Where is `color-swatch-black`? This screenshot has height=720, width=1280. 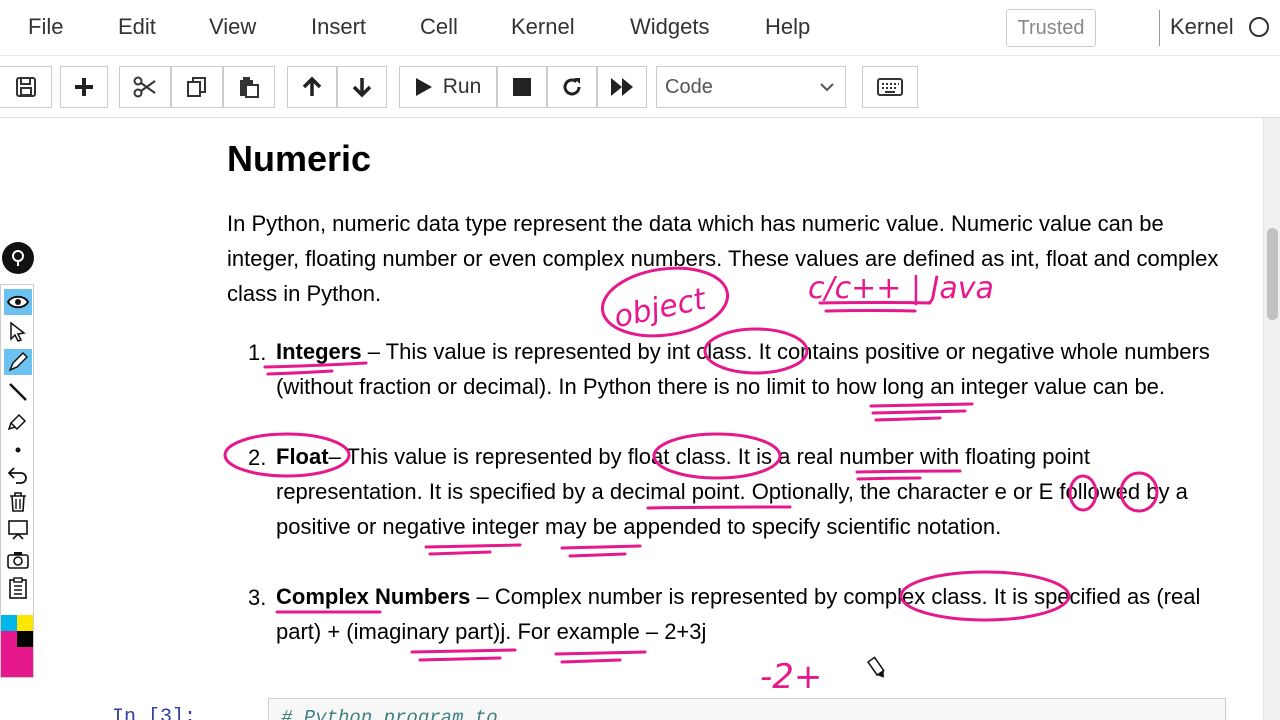 color-swatch-black is located at coordinates (25, 639).